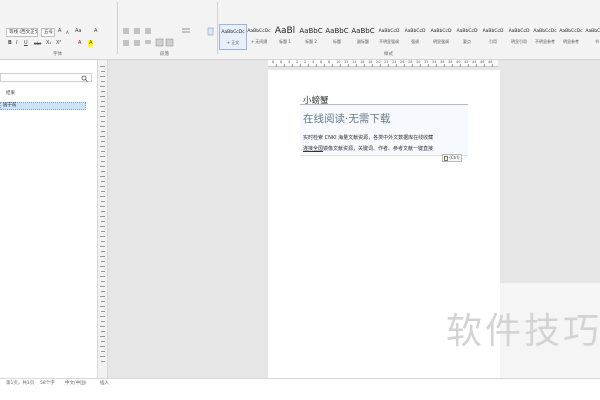 This screenshot has width=600, height=400. Describe the element at coordinates (95, 31) in the screenshot. I see `clear-format-button: A` at that location.